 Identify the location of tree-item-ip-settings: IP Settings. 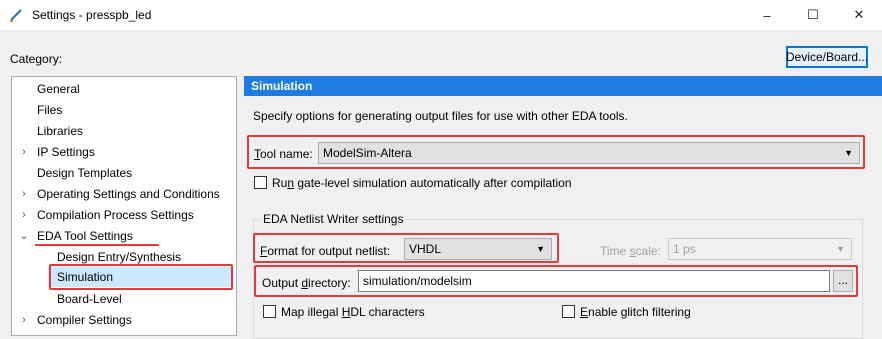
(66, 152).